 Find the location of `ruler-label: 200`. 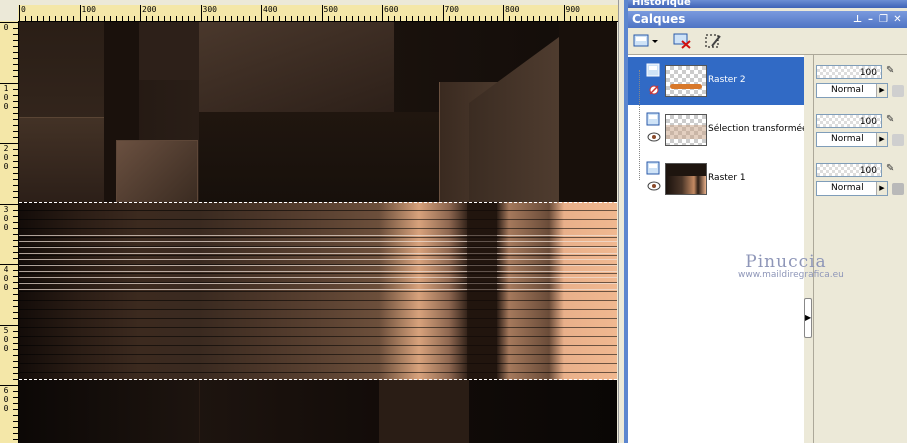

ruler-label: 200 is located at coordinates (149, 9).